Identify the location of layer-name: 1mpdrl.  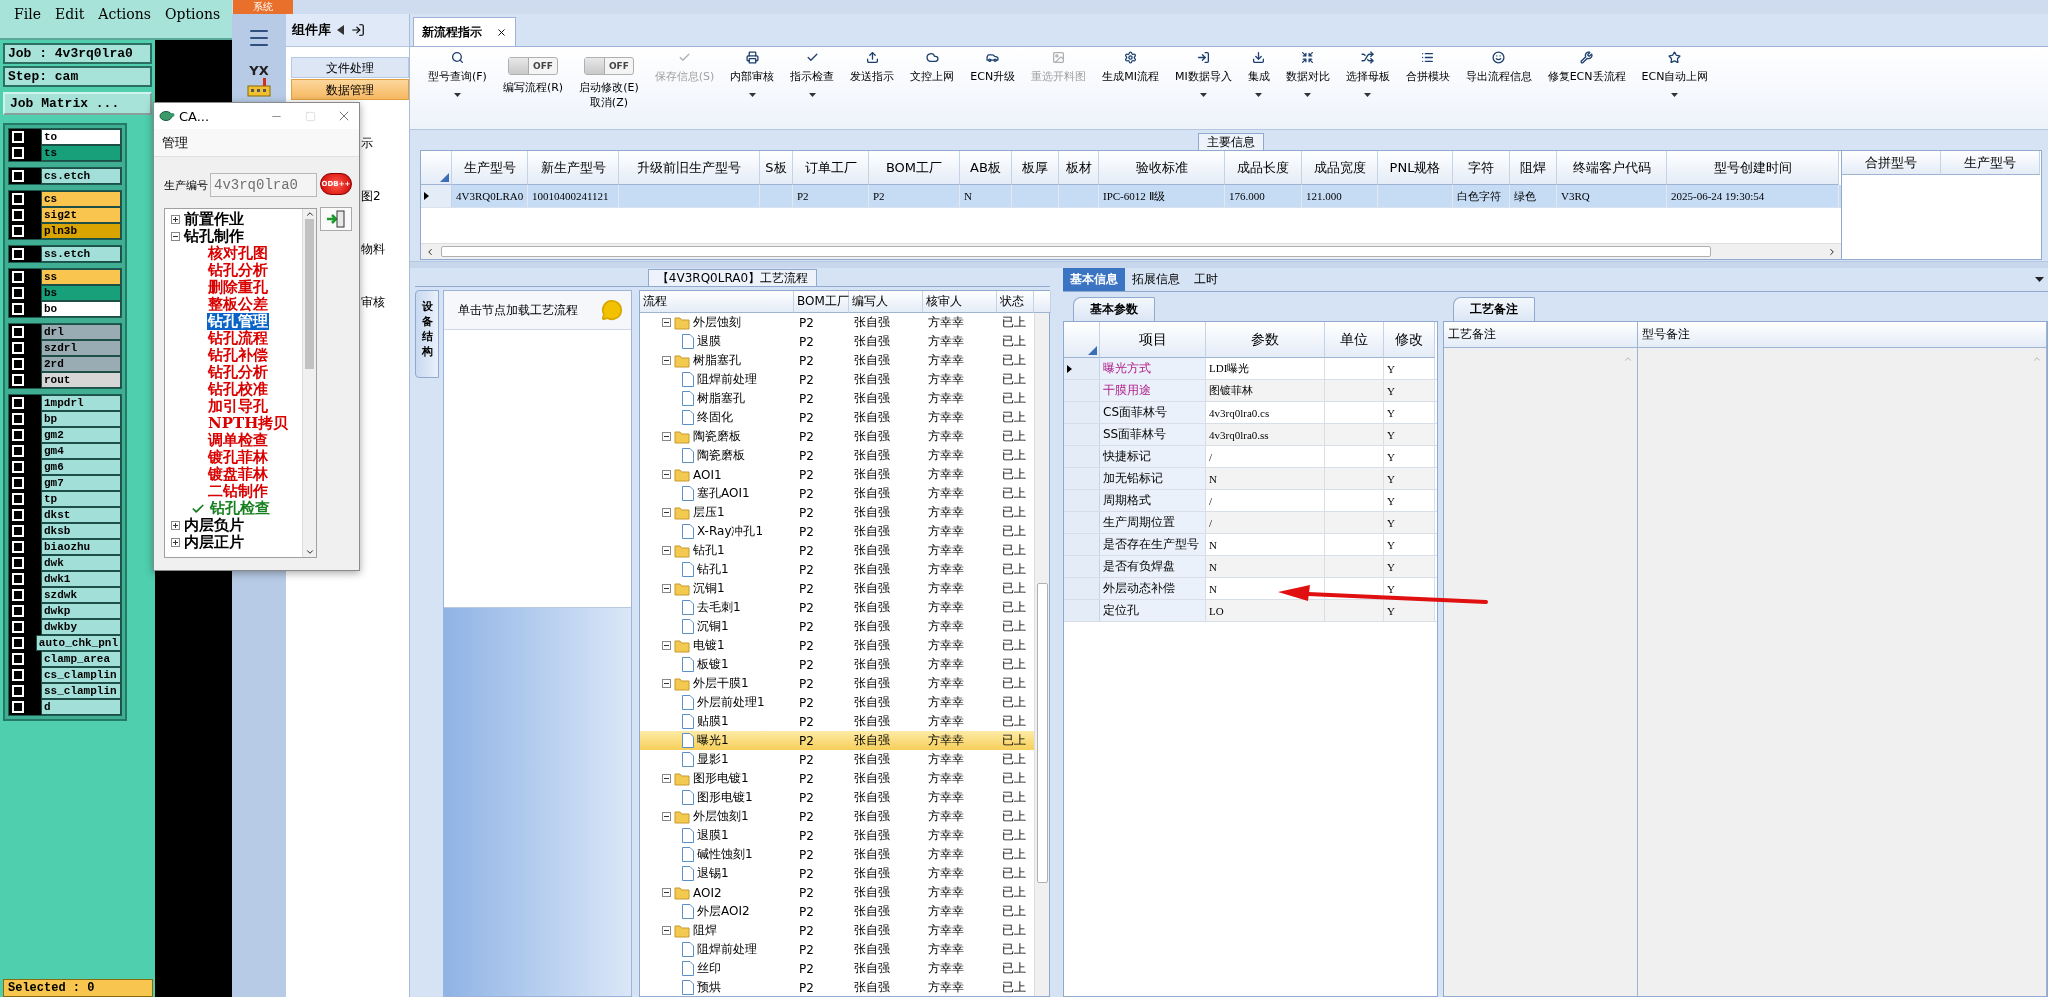
(81, 403).